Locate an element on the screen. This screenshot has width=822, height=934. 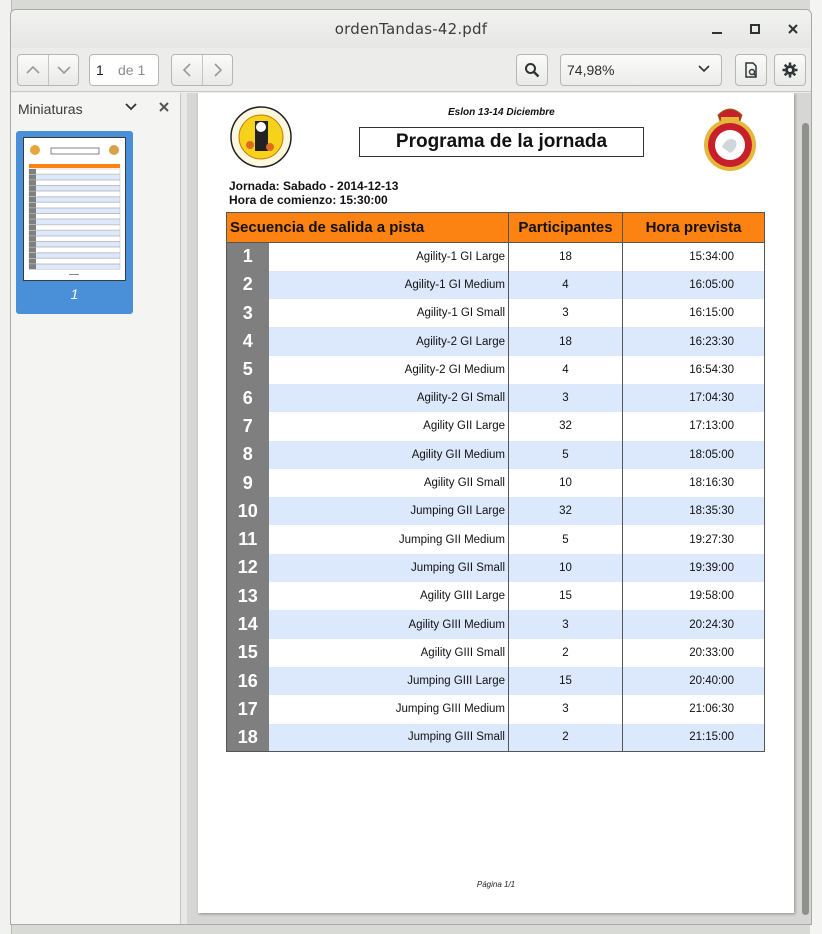
previous-page-button is located at coordinates (33, 70).